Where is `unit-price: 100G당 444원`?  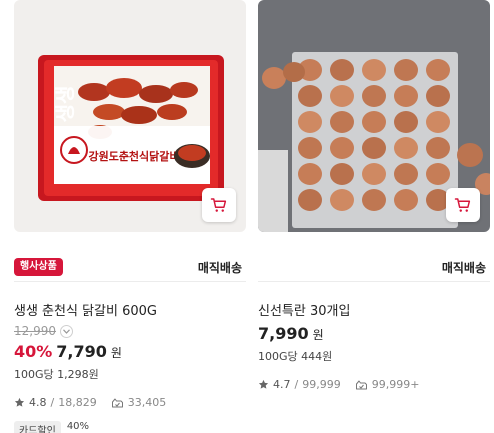
unit-price: 100G당 444원 is located at coordinates (295, 356).